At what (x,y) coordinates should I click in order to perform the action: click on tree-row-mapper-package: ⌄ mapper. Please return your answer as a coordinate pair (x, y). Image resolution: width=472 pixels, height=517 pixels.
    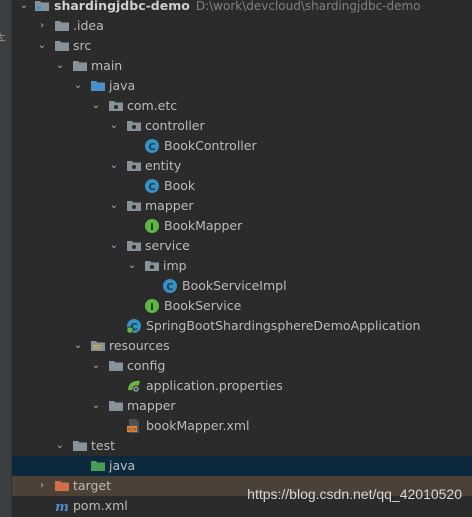
    Looking at the image, I should click on (242, 206).